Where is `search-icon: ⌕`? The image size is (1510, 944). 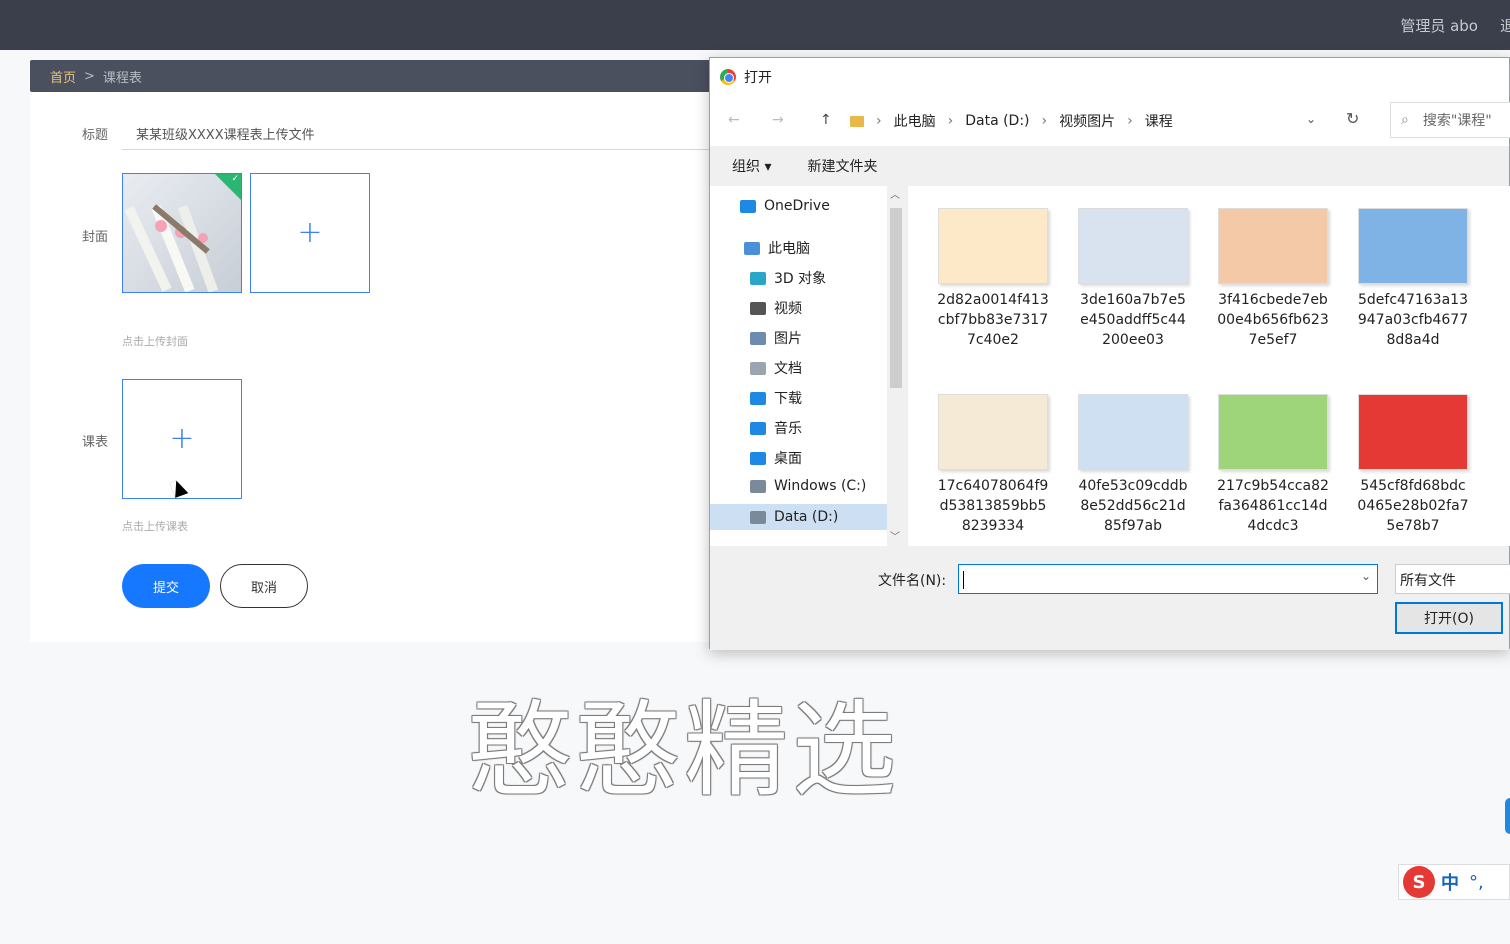 search-icon: ⌕ is located at coordinates (1405, 120).